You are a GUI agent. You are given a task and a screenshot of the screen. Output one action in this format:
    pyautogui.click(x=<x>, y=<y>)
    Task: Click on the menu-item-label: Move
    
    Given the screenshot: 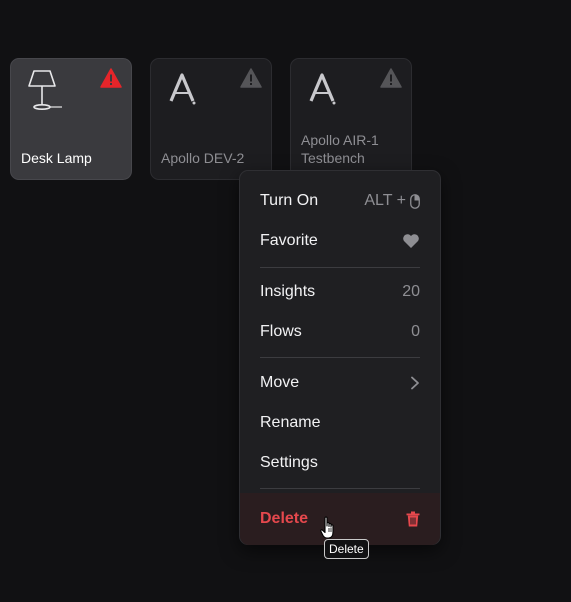 What is the action you would take?
    pyautogui.click(x=280, y=382)
    